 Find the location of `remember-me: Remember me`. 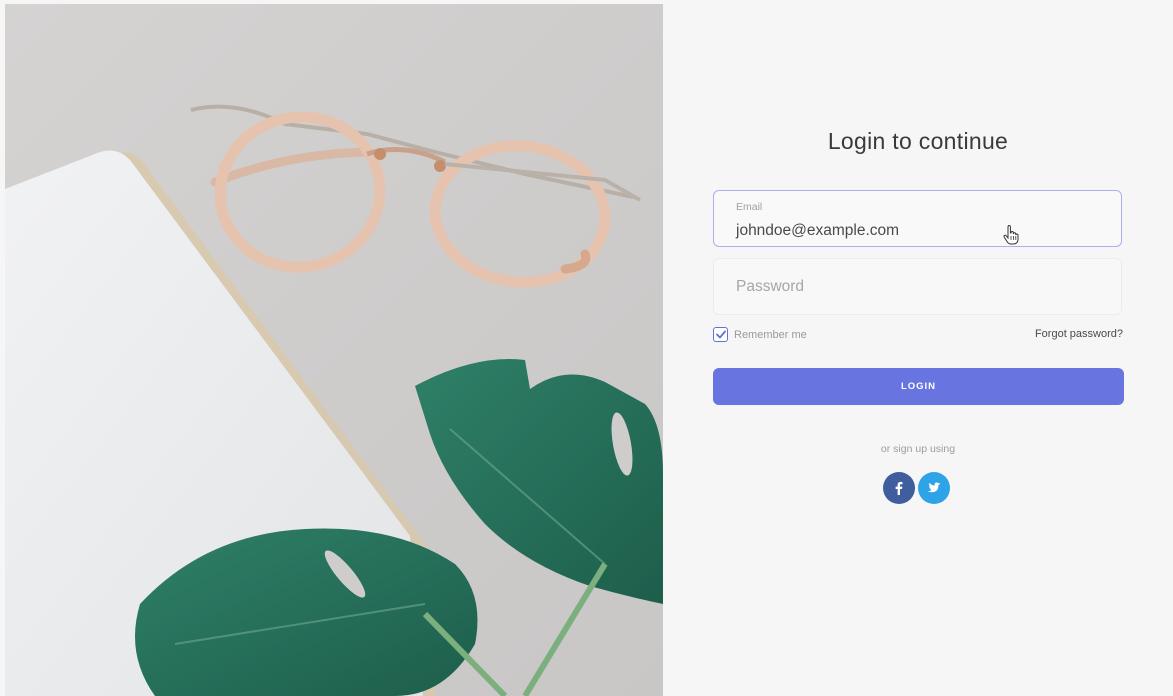

remember-me: Remember me is located at coordinates (760, 334).